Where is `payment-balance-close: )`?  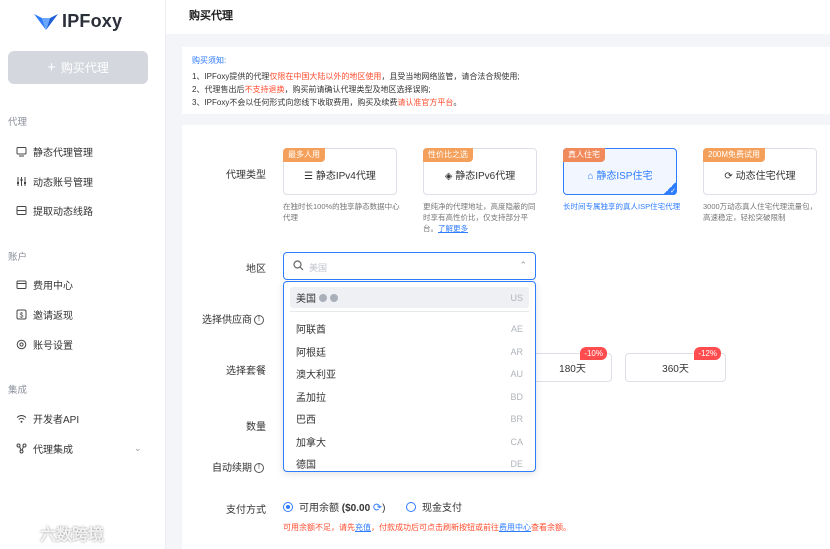 payment-balance-close: ) is located at coordinates (384, 508).